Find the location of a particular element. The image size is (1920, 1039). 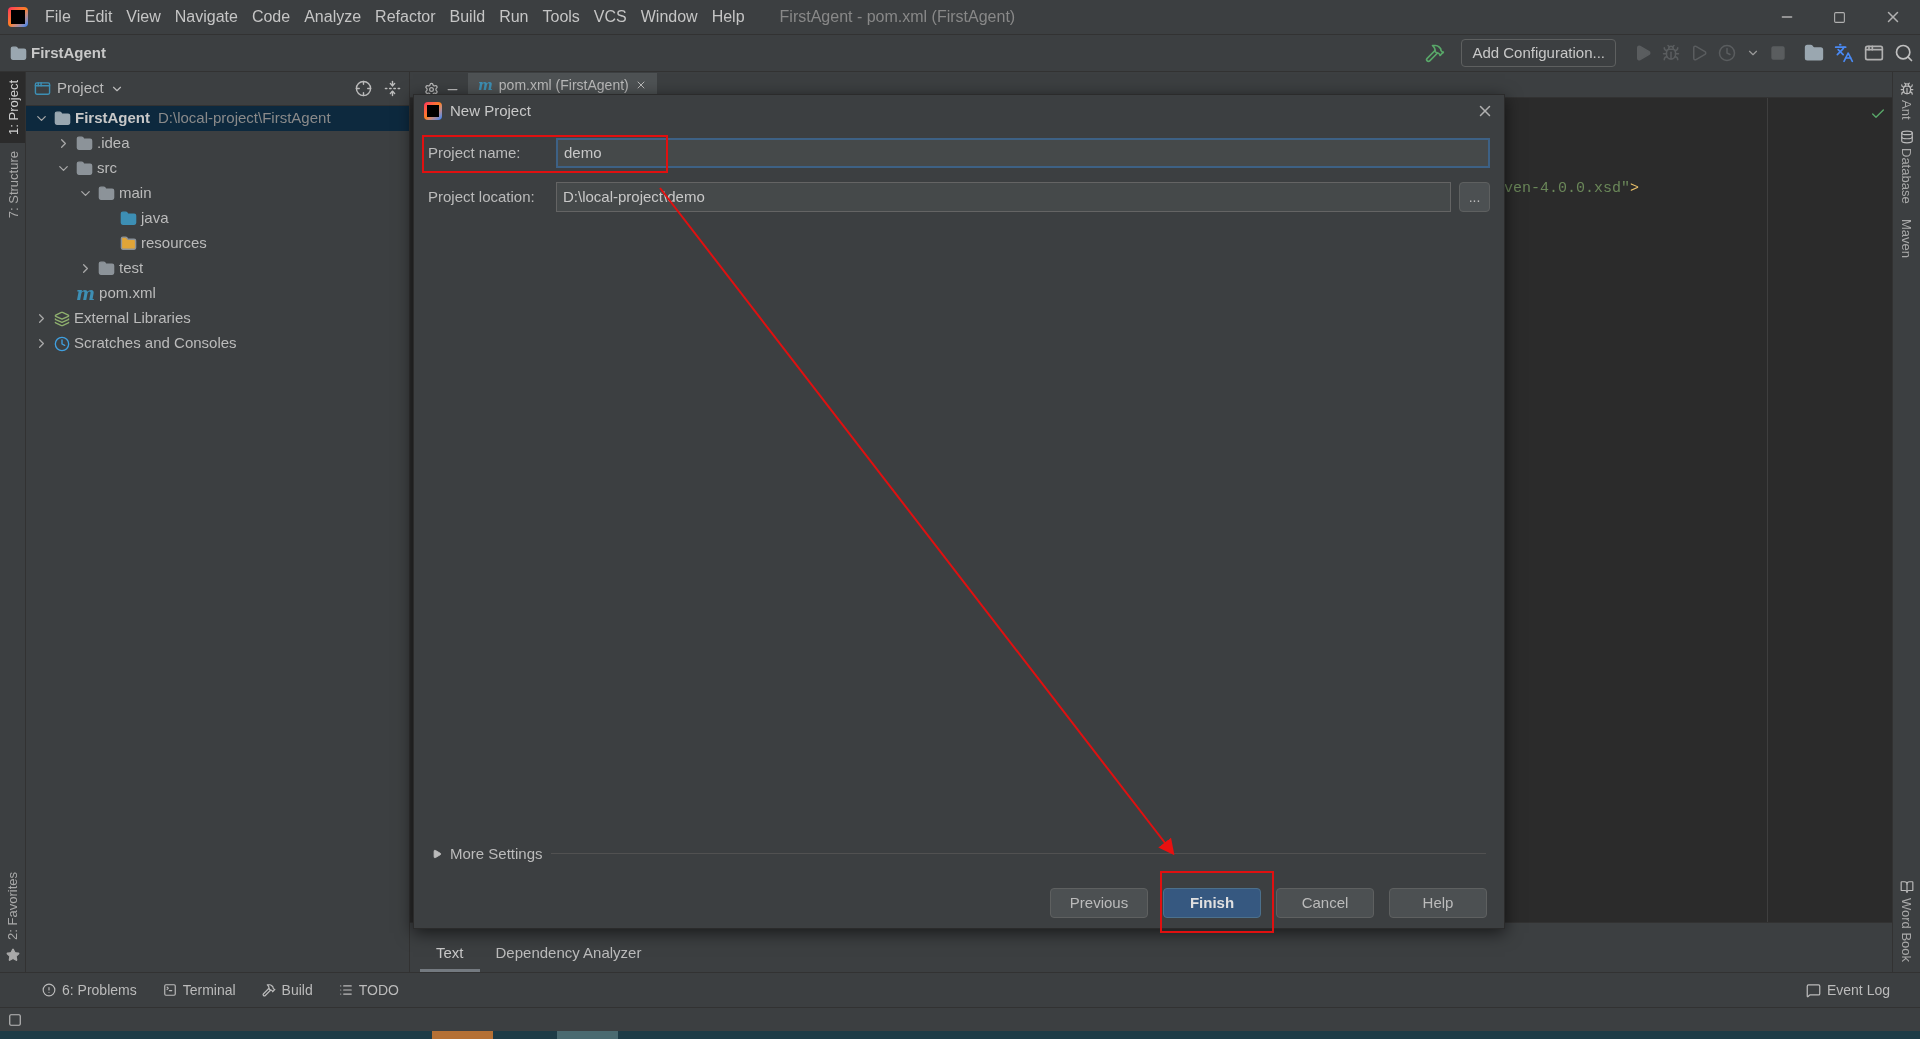

menu-item: Navigate is located at coordinates (206, 17).